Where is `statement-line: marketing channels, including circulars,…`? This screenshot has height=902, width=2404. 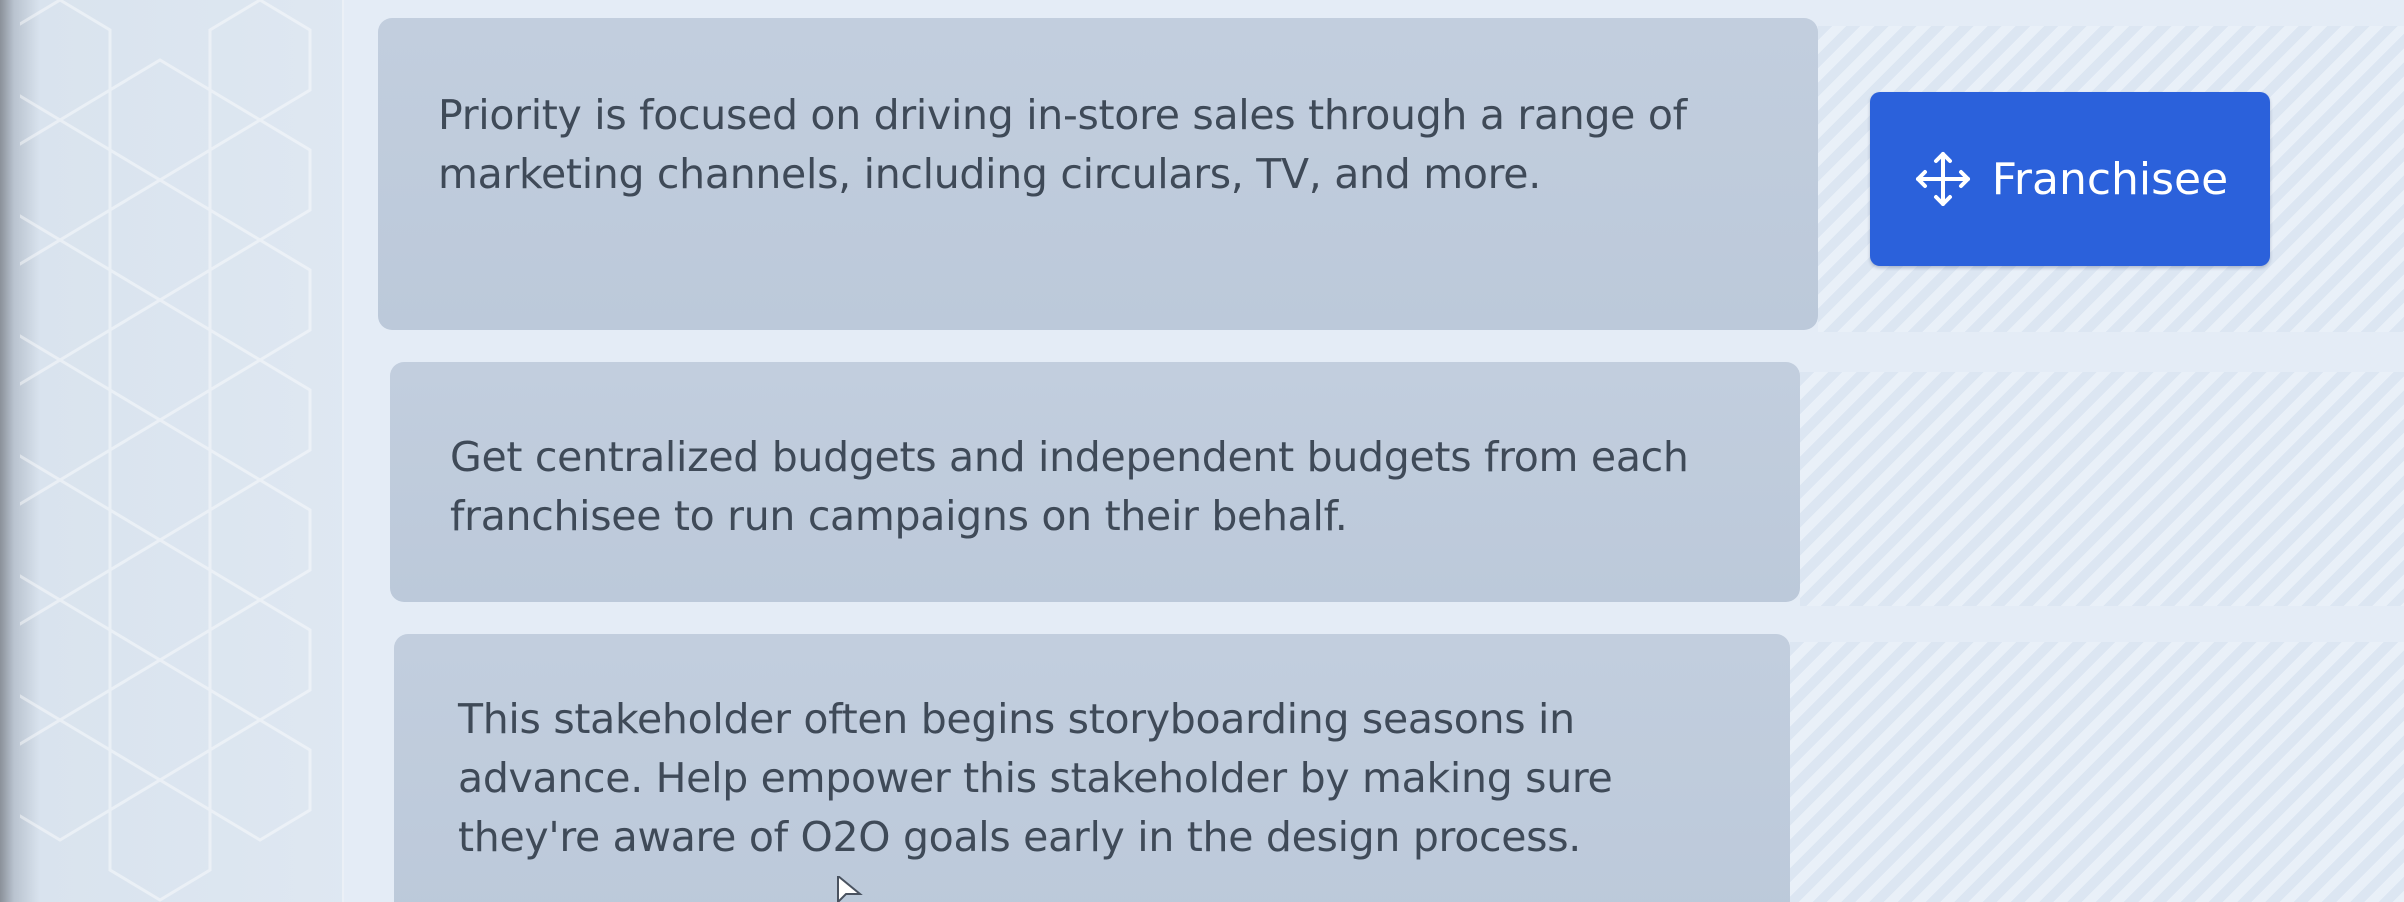 statement-line: marketing channels, including circulars,… is located at coordinates (989, 174).